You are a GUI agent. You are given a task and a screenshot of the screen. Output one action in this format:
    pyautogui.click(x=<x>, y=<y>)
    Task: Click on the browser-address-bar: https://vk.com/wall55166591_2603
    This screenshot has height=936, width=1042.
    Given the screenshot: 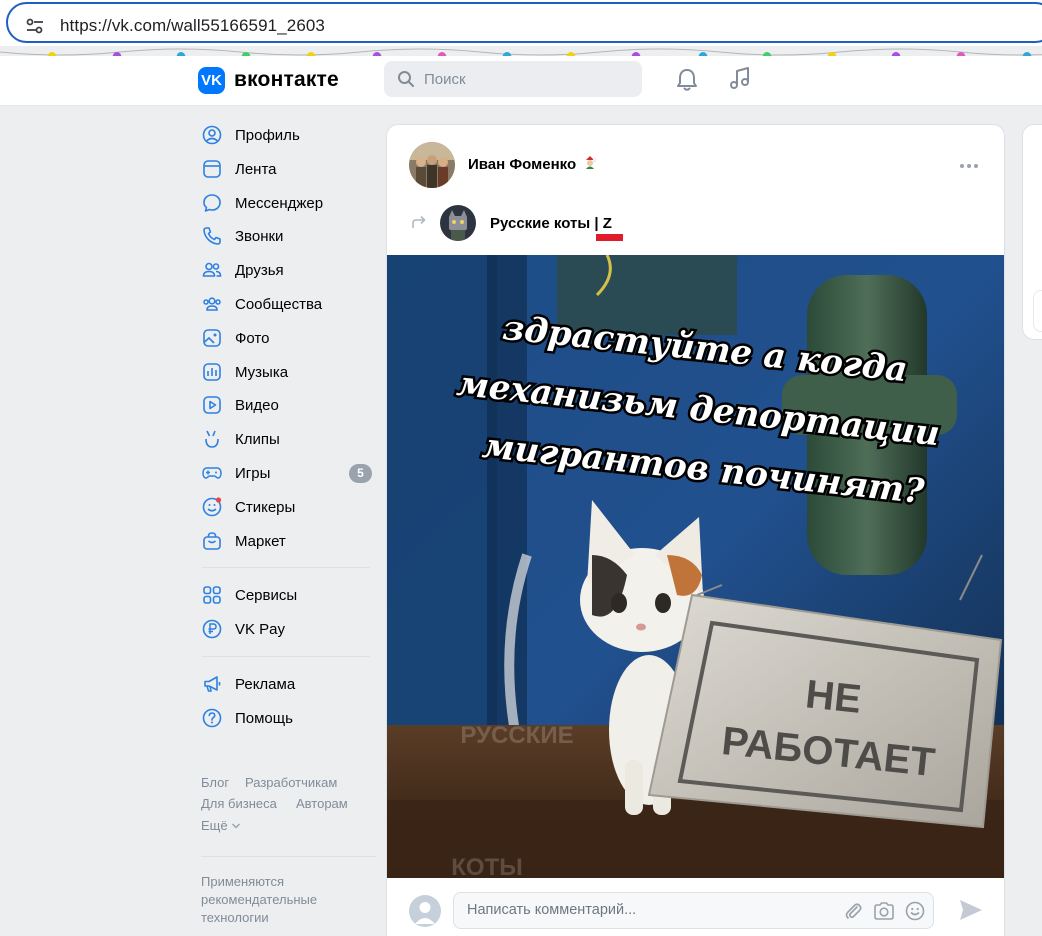 What is the action you would take?
    pyautogui.click(x=521, y=23)
    